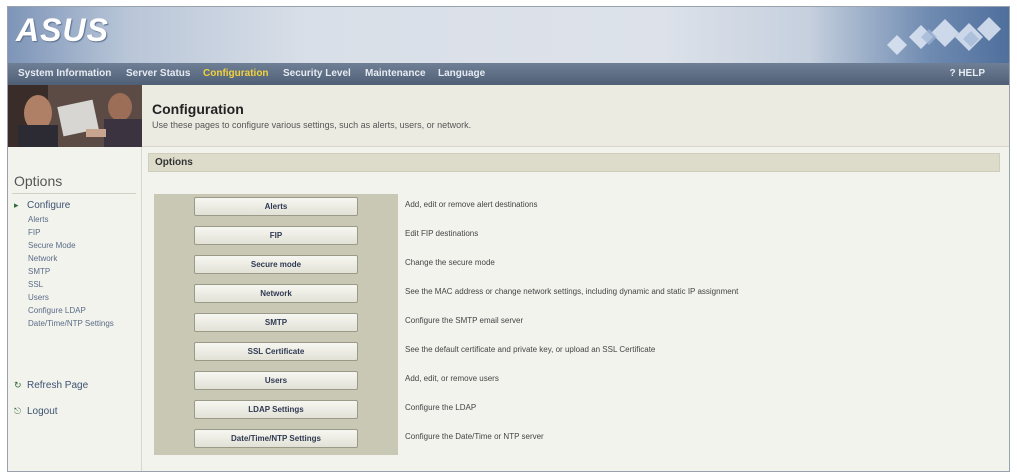  What do you see at coordinates (395, 73) in the screenshot?
I see `nav-maintenance: Maintenance` at bounding box center [395, 73].